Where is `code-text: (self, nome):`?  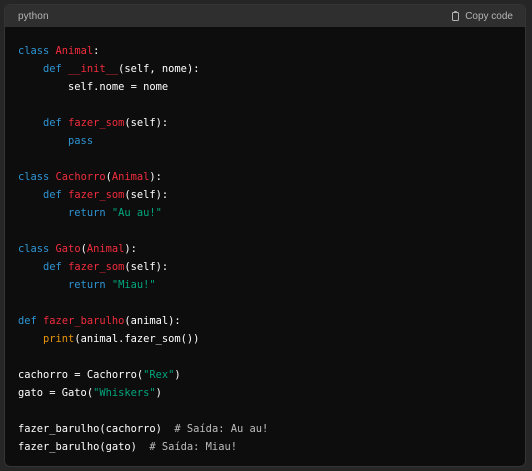 code-text: (self, nome): is located at coordinates (159, 68).